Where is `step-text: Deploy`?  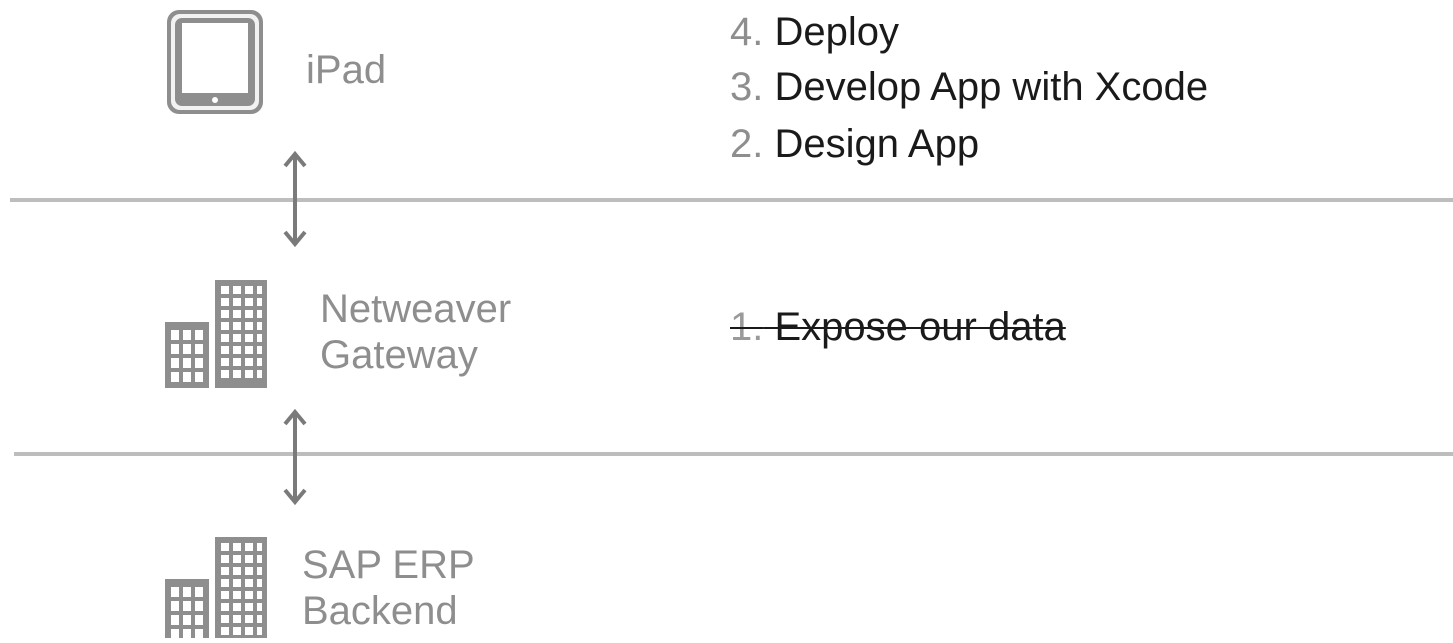 step-text: Deploy is located at coordinates (836, 32).